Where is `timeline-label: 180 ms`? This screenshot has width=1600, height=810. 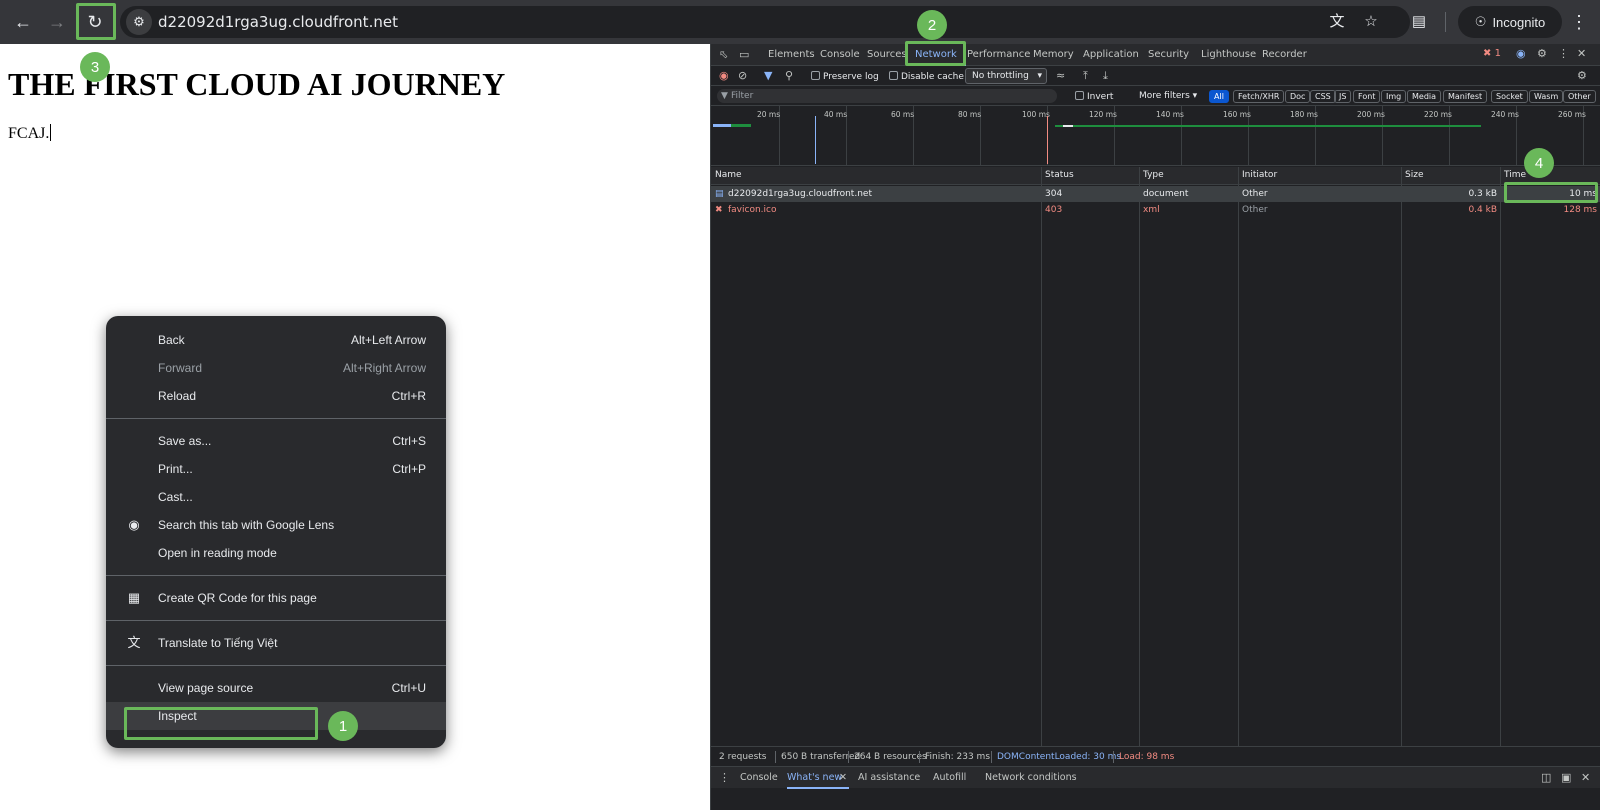 timeline-label: 180 ms is located at coordinates (1304, 114).